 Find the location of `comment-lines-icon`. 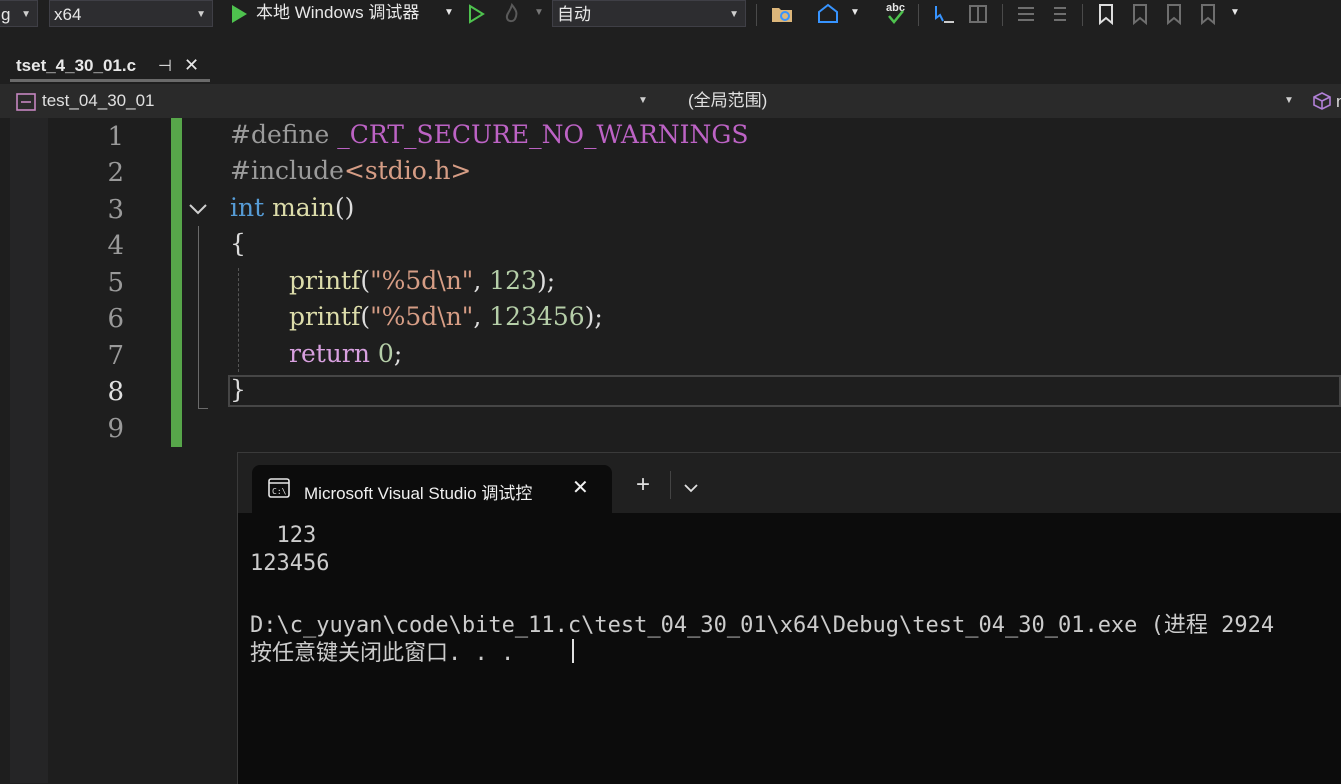

comment-lines-icon is located at coordinates (1026, 14).